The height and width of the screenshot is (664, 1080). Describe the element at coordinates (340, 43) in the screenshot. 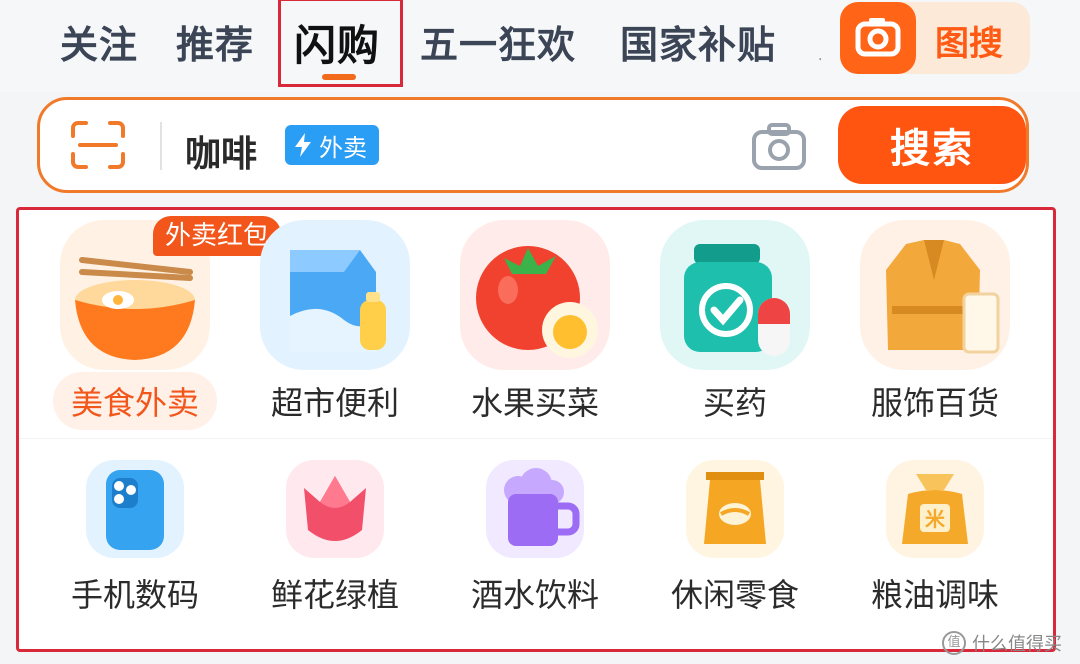

I see `active-tab-highlight-box` at that location.